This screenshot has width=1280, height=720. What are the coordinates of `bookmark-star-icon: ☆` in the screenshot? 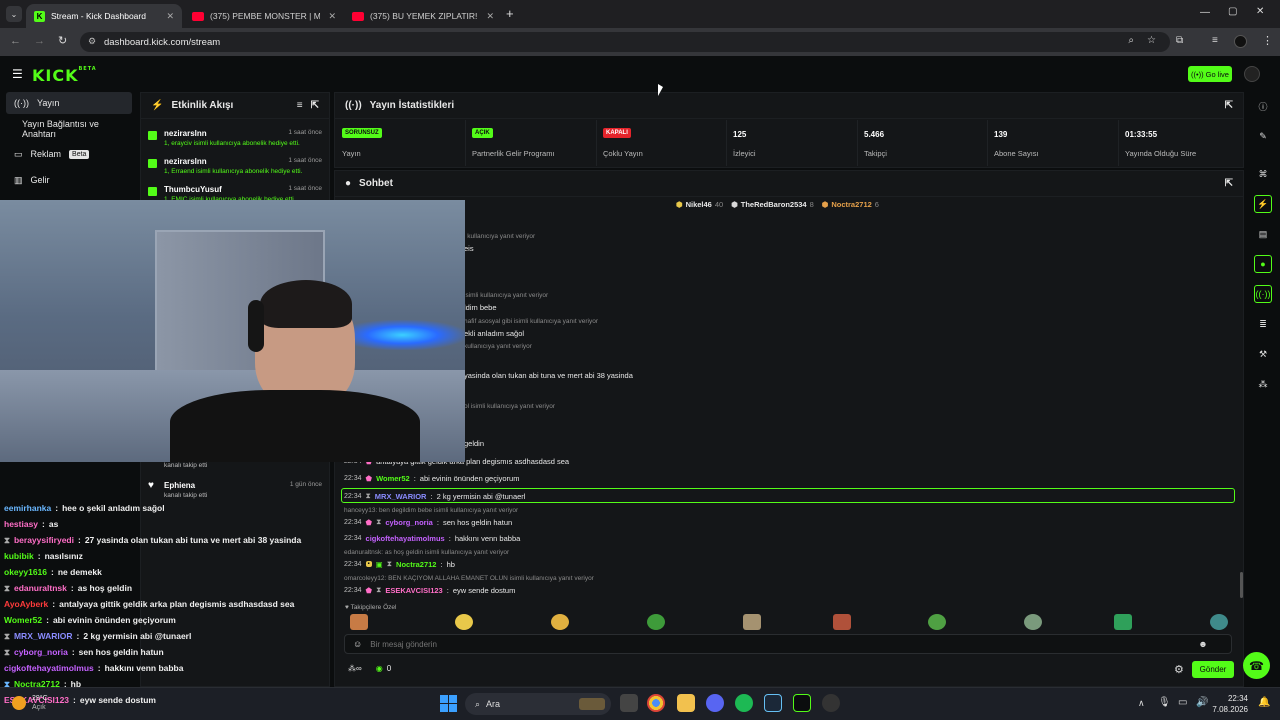 It's located at (1151, 40).